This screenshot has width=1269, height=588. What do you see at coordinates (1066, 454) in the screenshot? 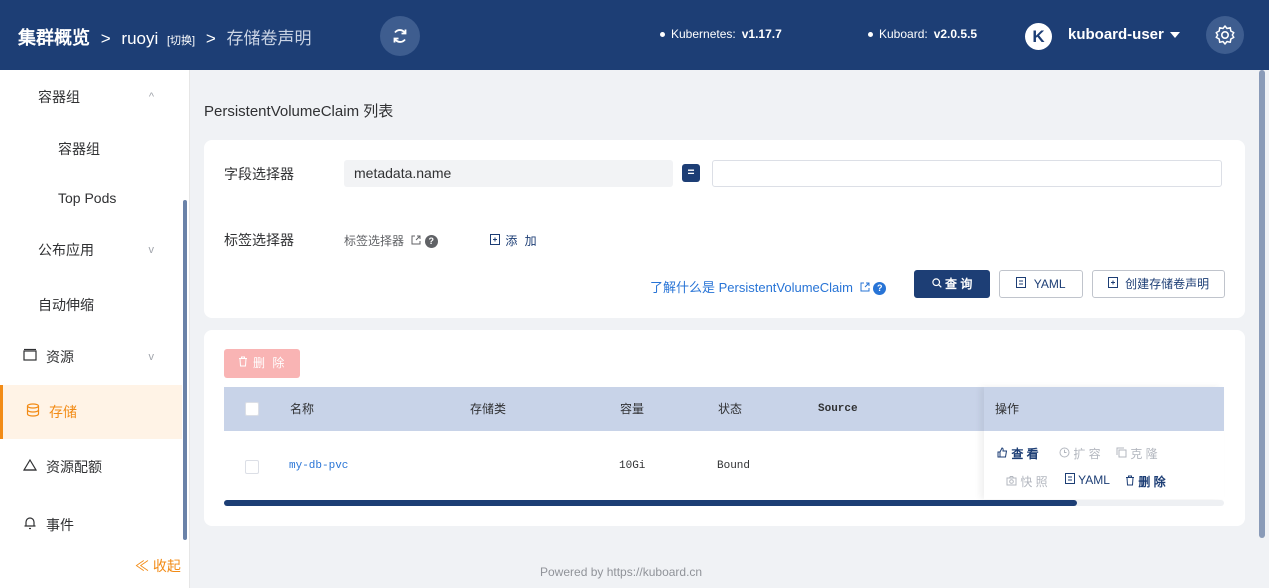
I see `clock-icon` at bounding box center [1066, 454].